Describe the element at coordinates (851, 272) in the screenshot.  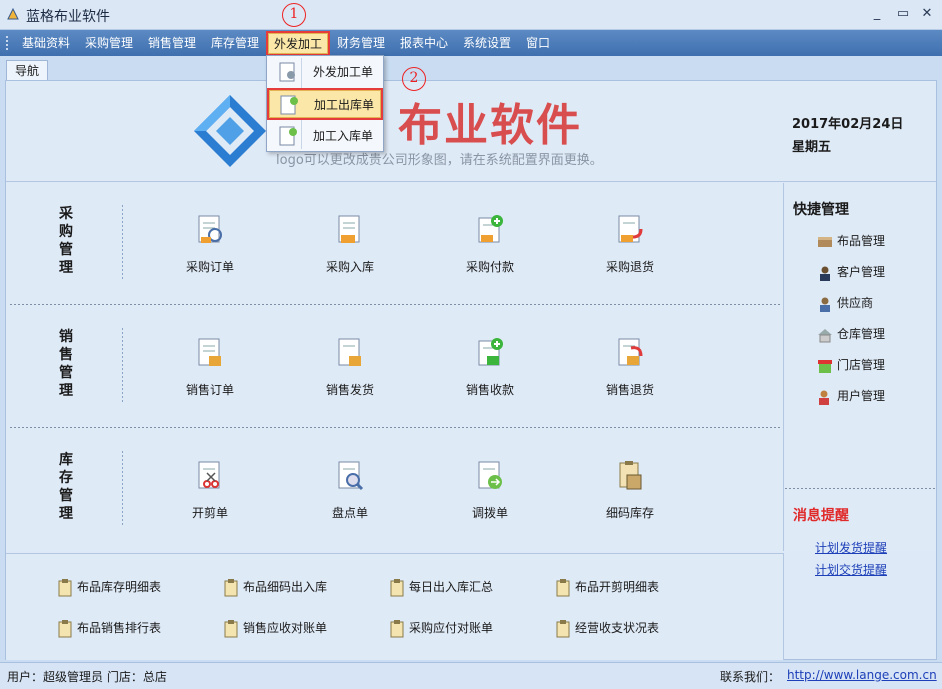
I see `quick-customer: 客户管理` at that location.